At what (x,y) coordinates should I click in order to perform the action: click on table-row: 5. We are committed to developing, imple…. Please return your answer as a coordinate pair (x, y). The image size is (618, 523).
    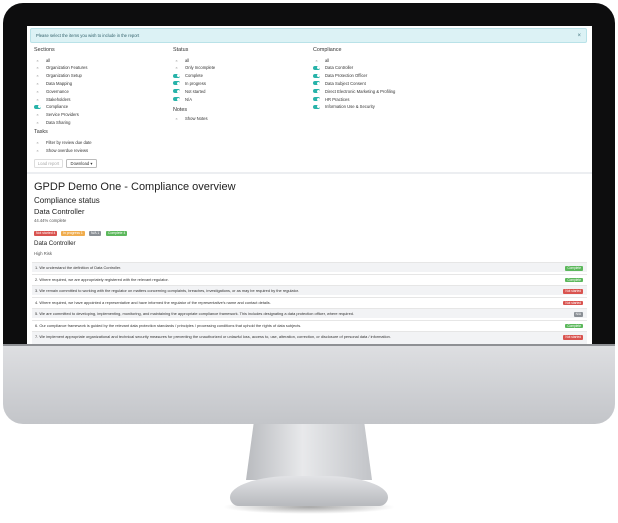
    Looking at the image, I should click on (309, 313).